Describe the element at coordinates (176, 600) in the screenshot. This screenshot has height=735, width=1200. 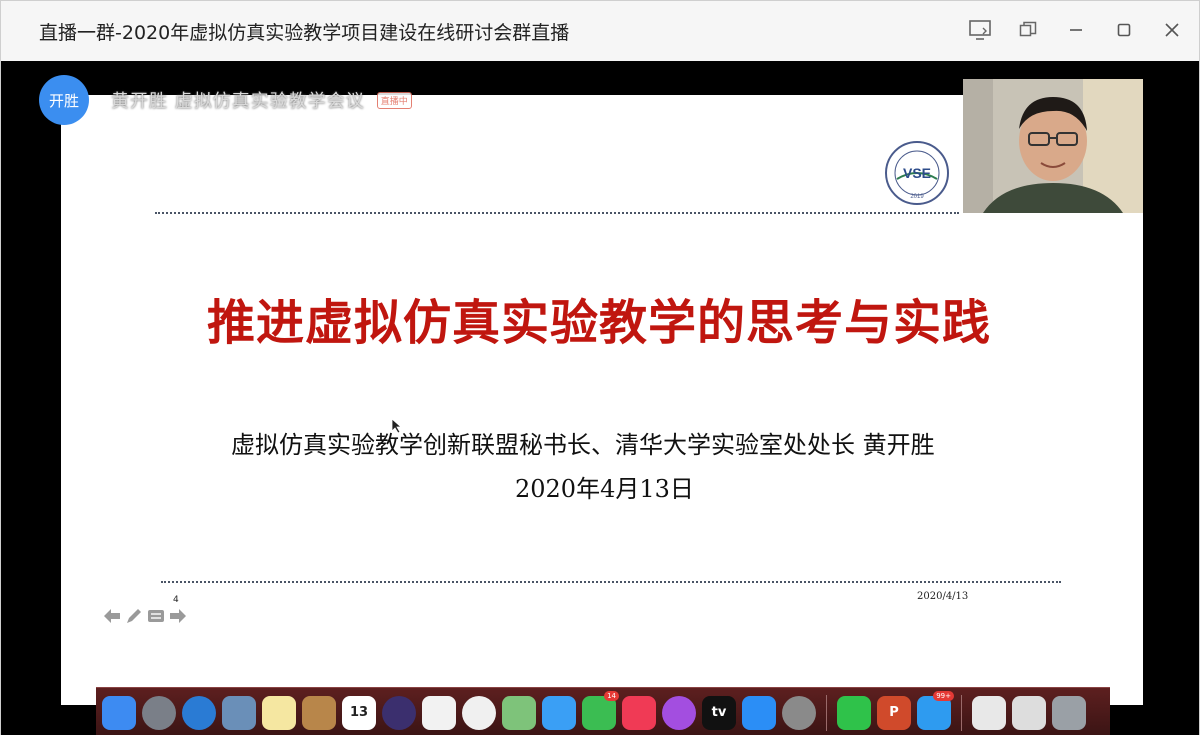
I see `slide-page-number: 4` at that location.